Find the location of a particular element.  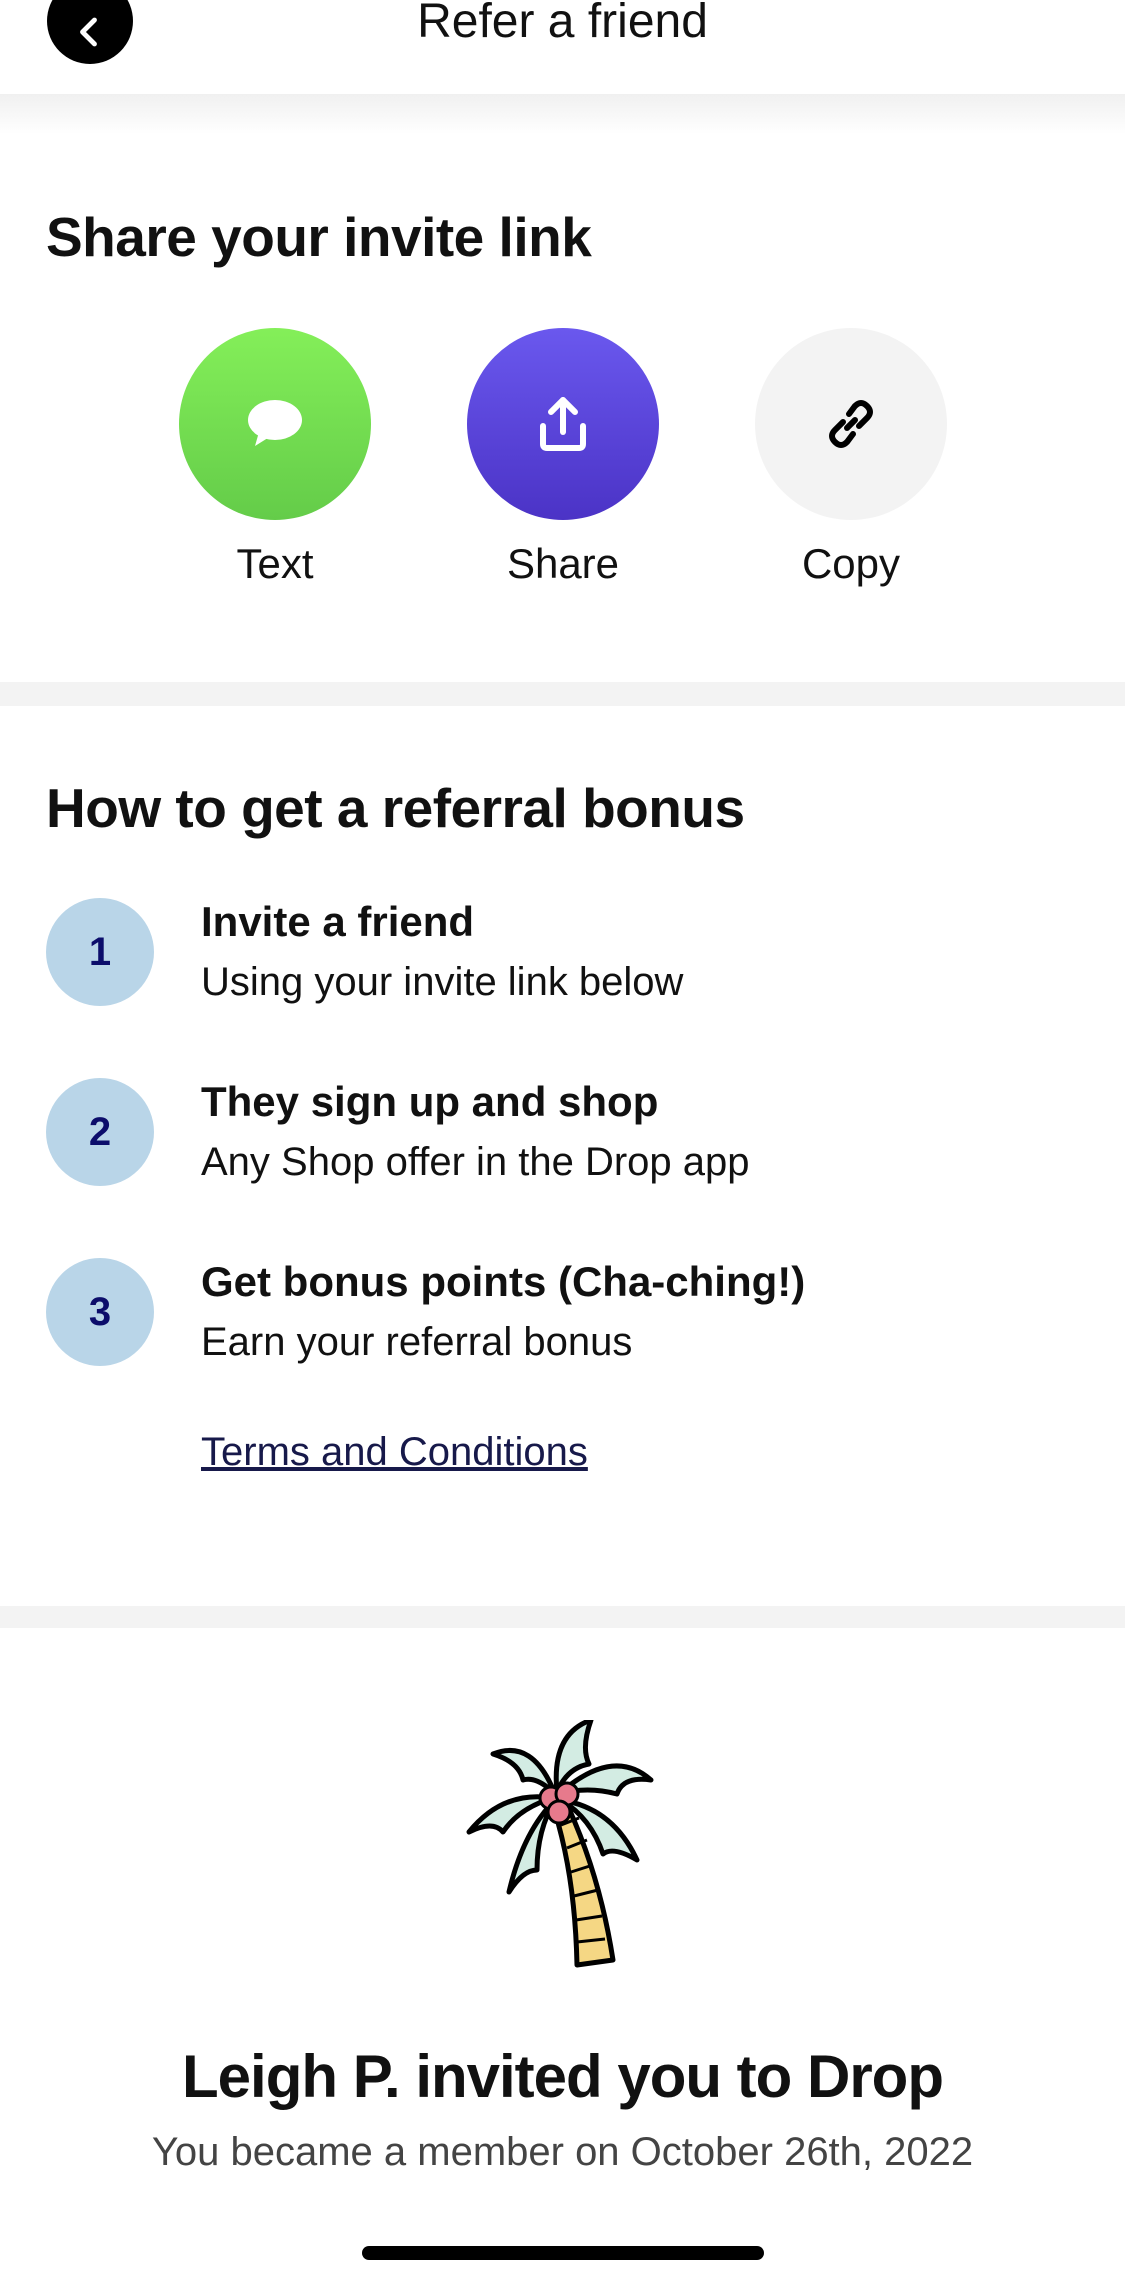

share-option-copy: Copy is located at coordinates (851, 458).